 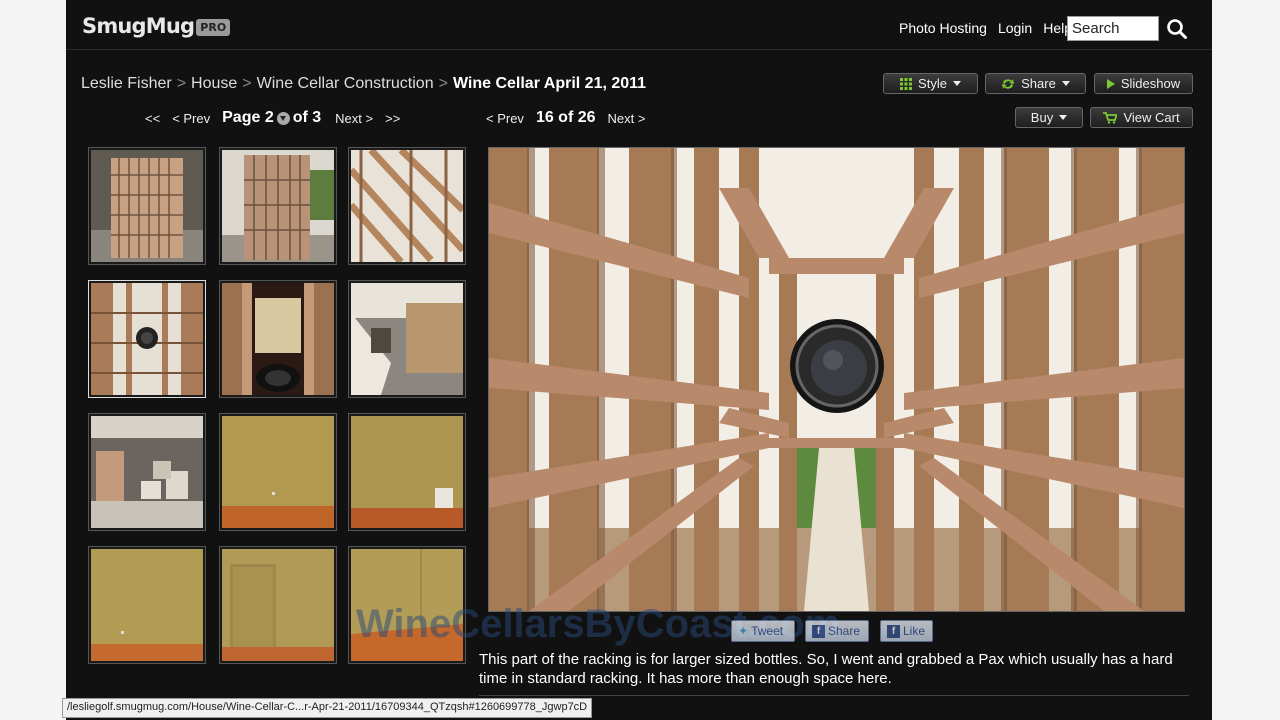 I want to click on login-link: Login, so click(x=1015, y=28).